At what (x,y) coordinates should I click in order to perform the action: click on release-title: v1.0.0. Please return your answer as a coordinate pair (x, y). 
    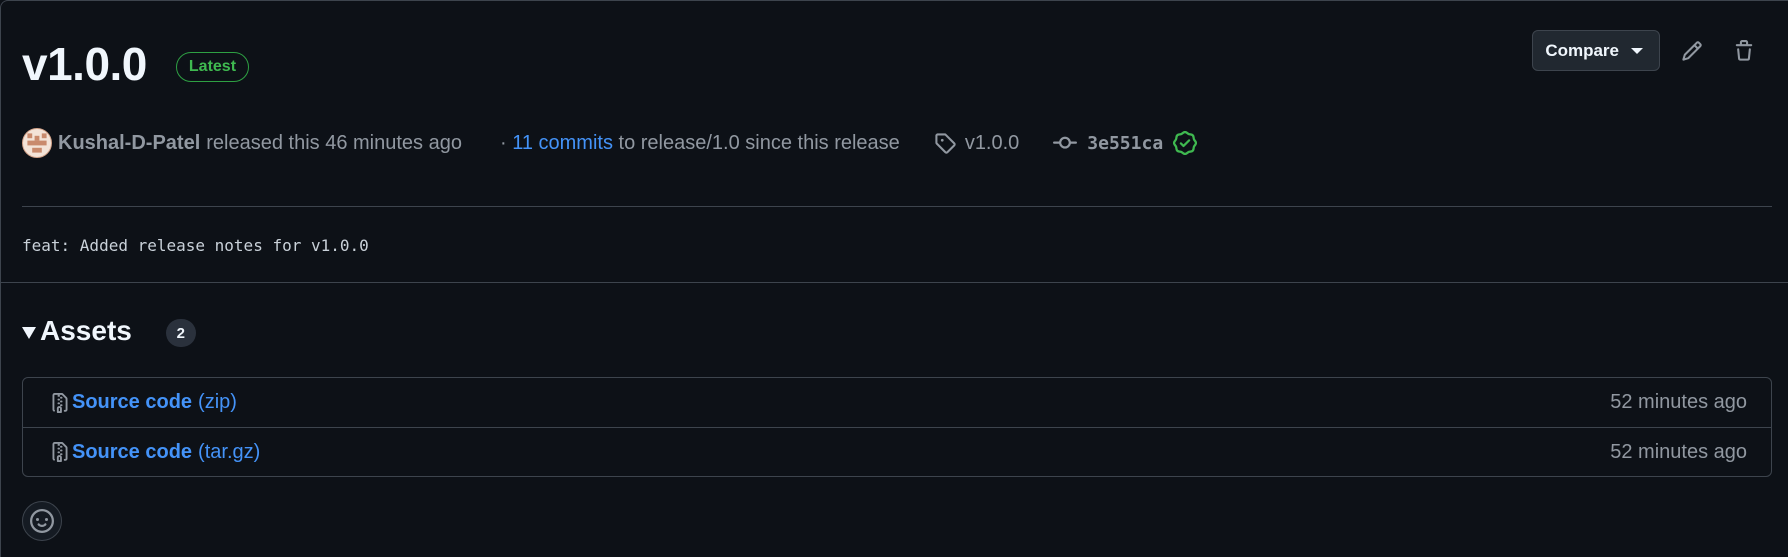
    Looking at the image, I should click on (84, 64).